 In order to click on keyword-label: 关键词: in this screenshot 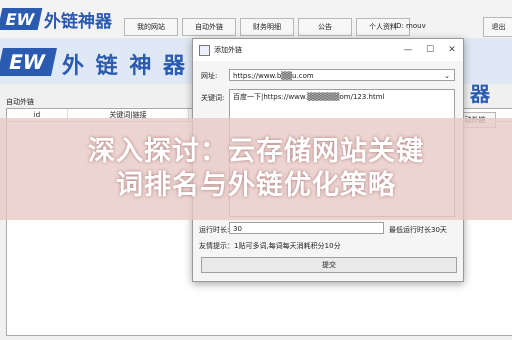, I will do `click(213, 98)`.